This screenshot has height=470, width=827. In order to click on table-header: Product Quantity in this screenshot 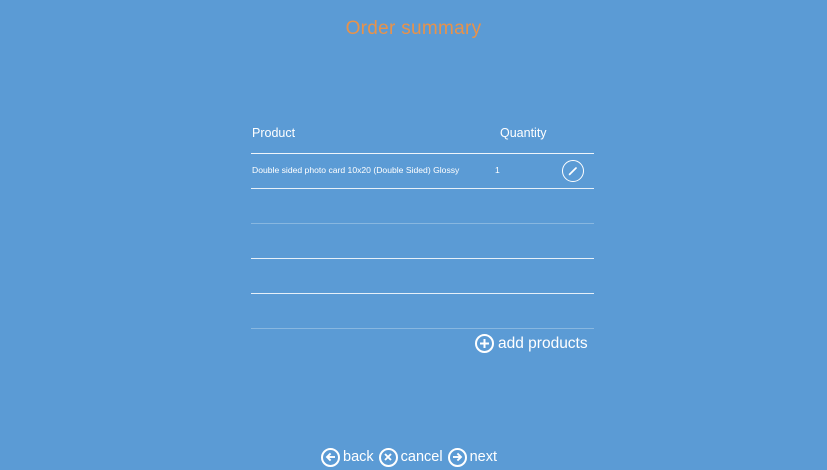, I will do `click(422, 136)`.